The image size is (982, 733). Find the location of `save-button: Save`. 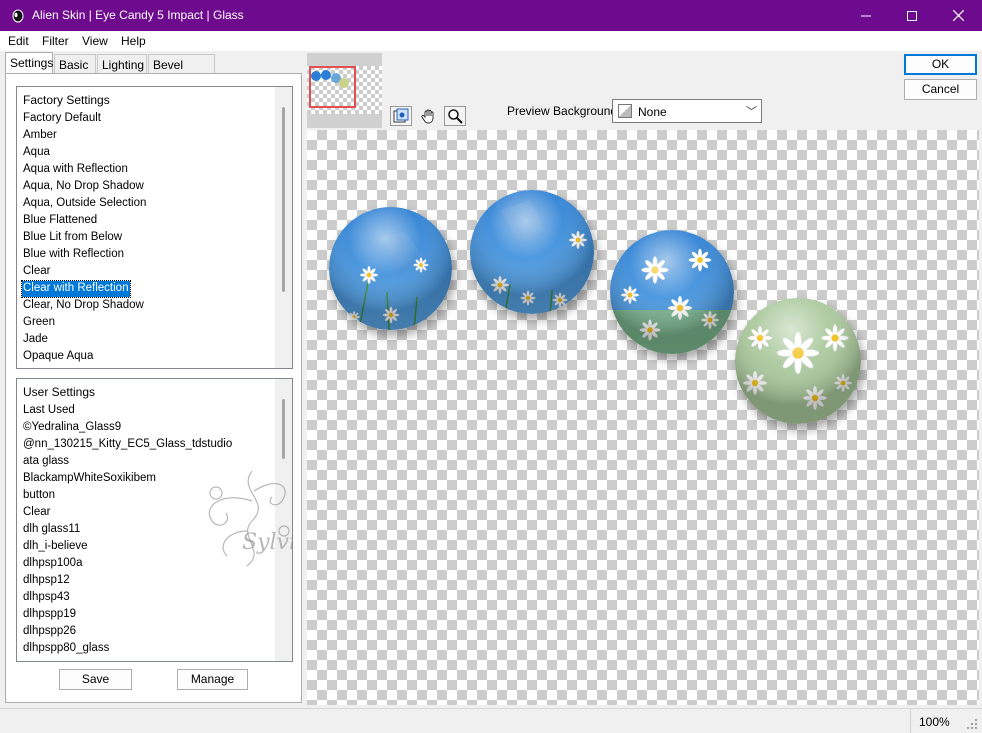

save-button: Save is located at coordinates (95, 679).